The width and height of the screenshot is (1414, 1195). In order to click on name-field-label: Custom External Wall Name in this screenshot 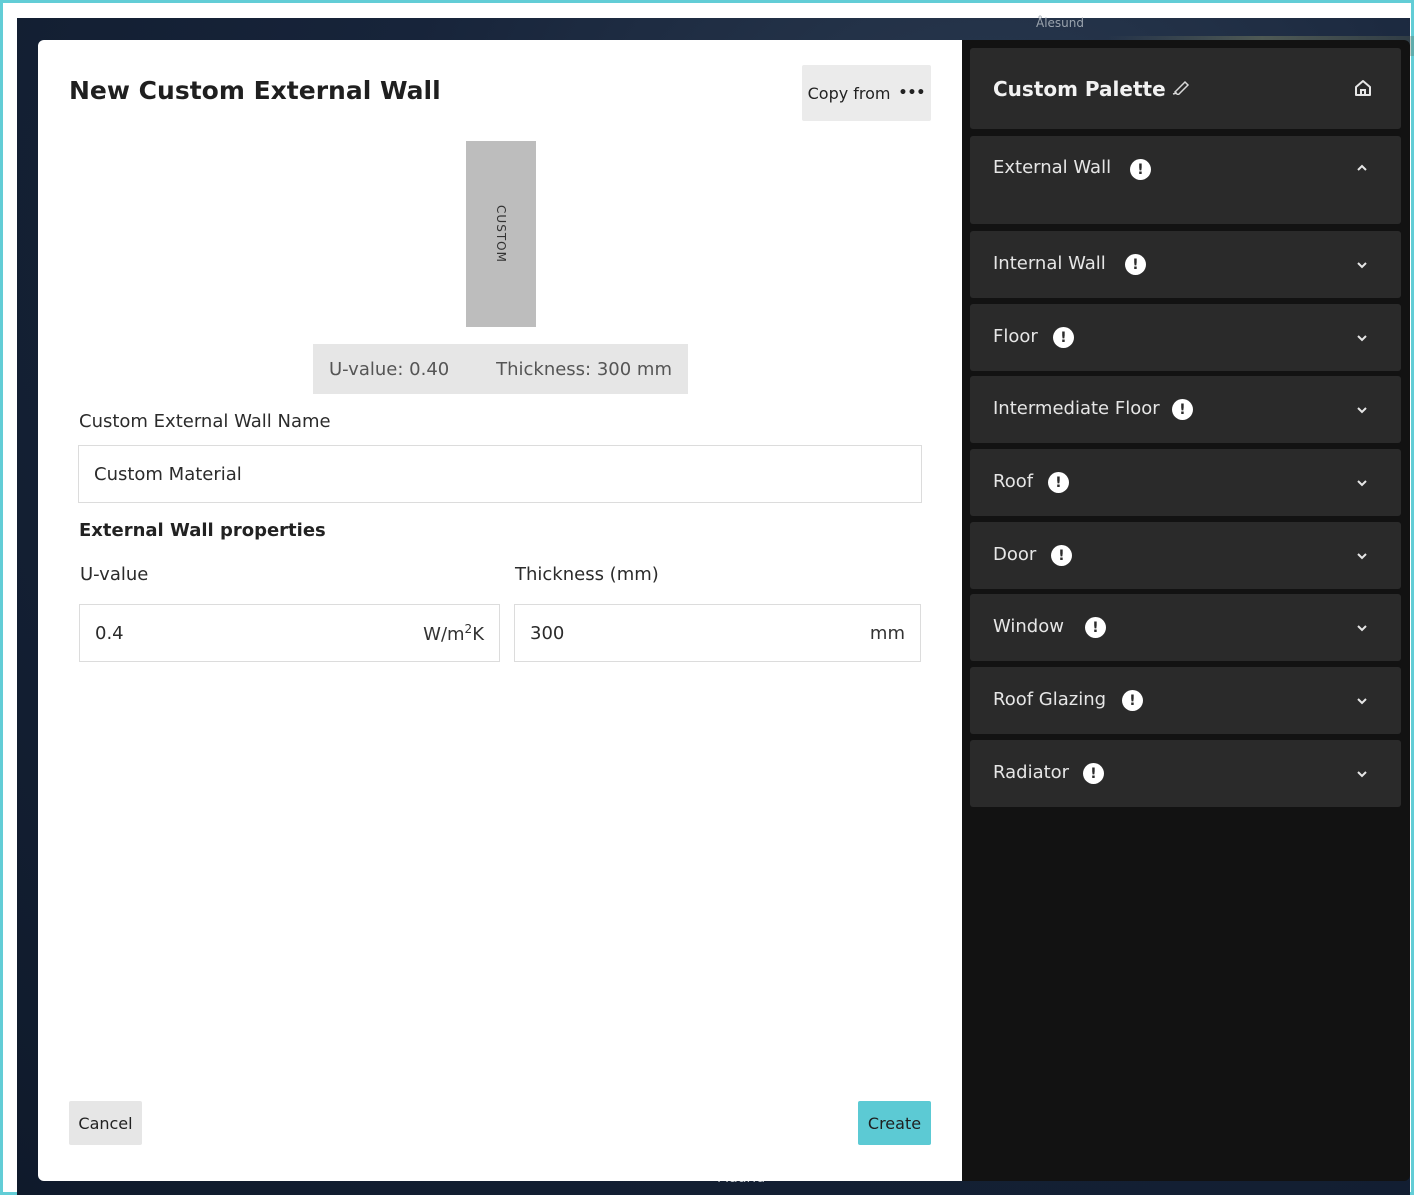, I will do `click(205, 421)`.